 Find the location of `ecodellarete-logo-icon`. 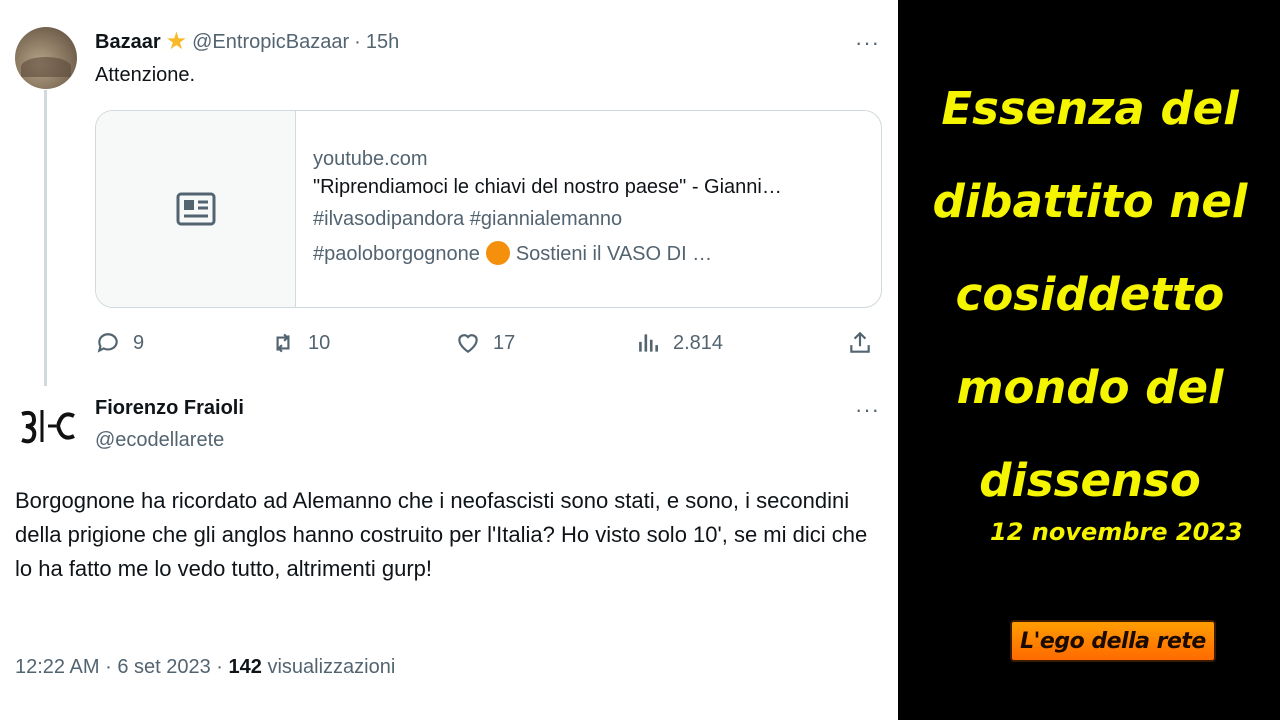

ecodellarete-logo-icon is located at coordinates (48, 427).